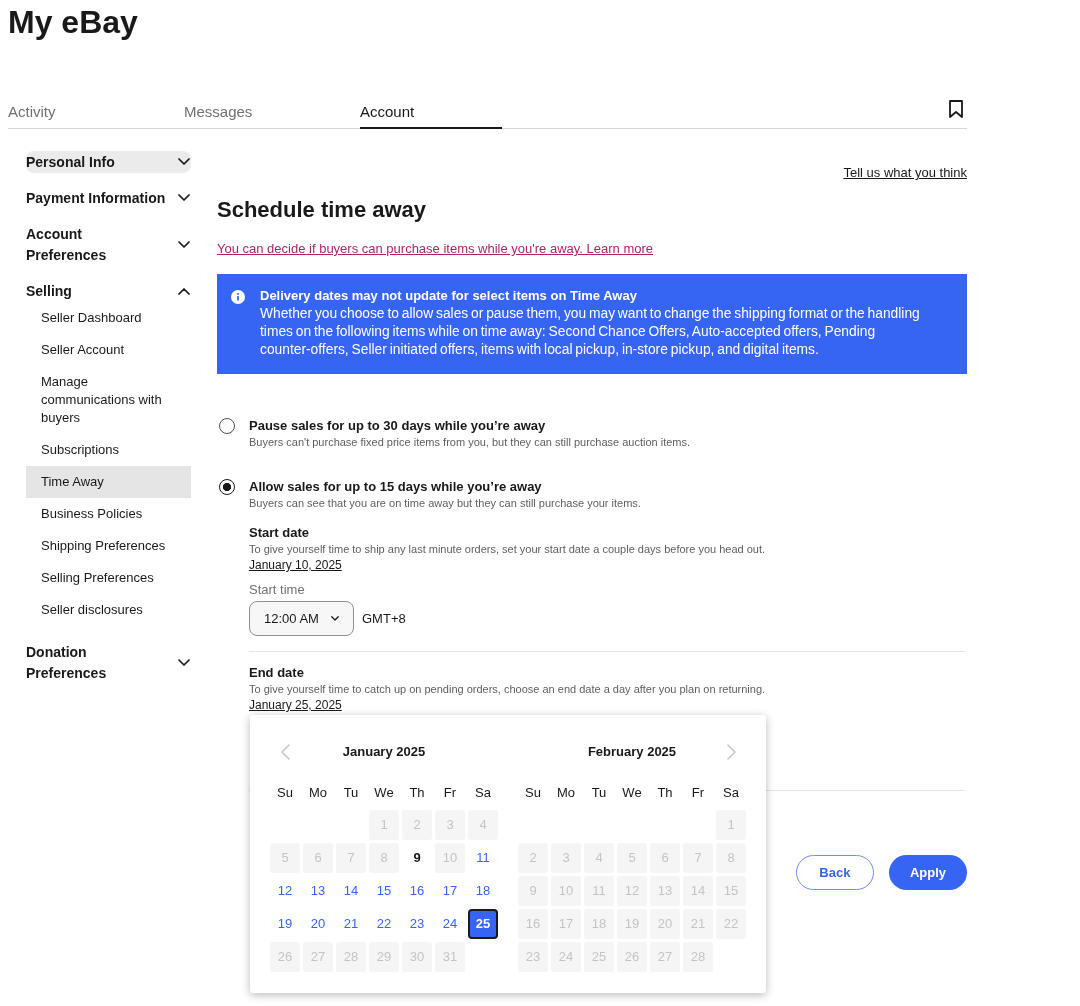 The width and height of the screenshot is (1080, 1006). Describe the element at coordinates (108, 514) in the screenshot. I see `sidebar-link: Business Policies` at that location.